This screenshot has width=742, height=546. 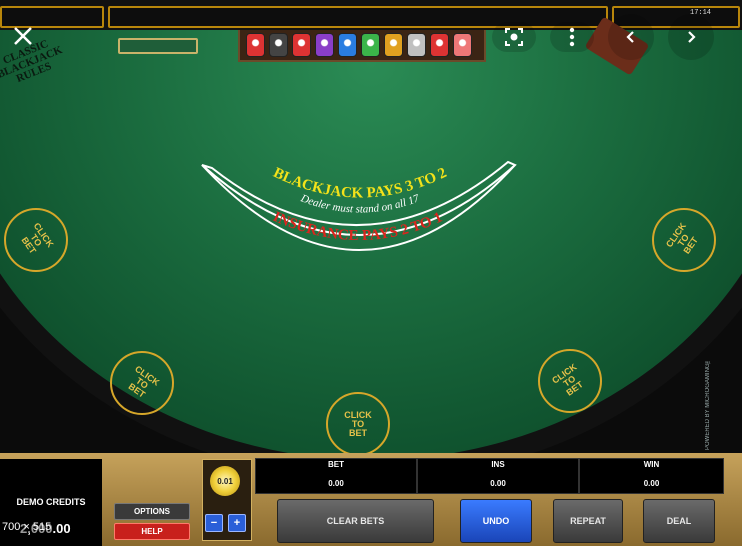 I want to click on clear-bets-button: CLEAR BETS, so click(x=355, y=521).